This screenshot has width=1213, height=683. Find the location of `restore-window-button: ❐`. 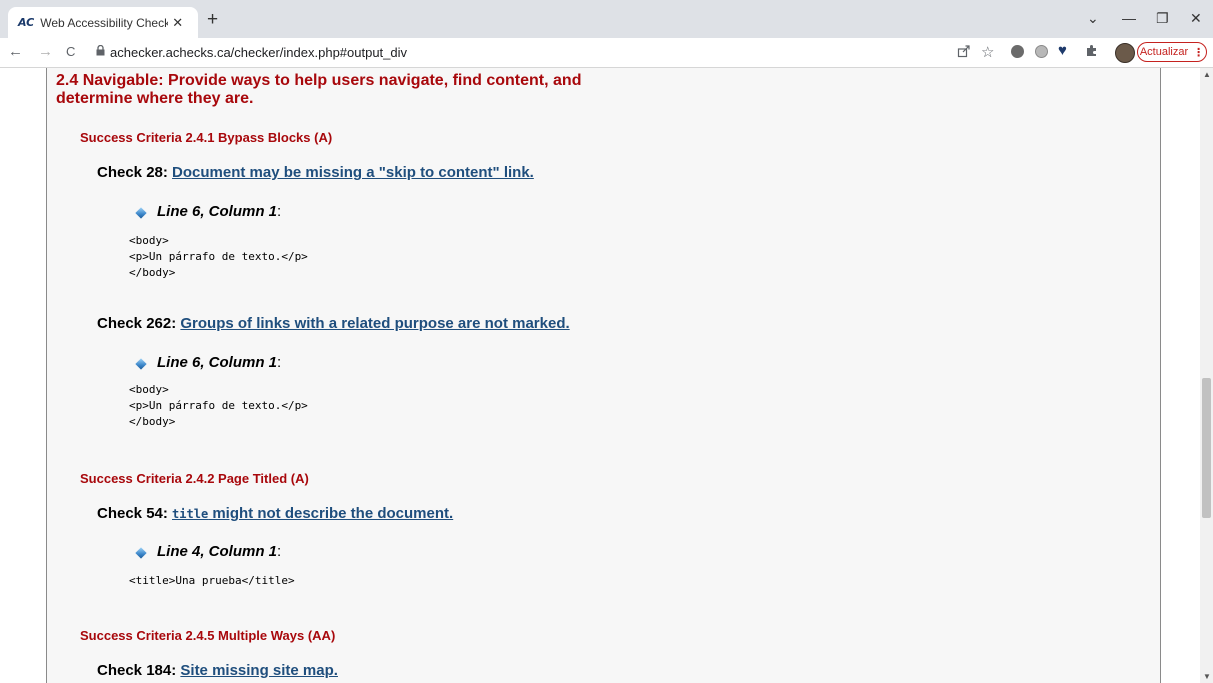

restore-window-button: ❐ is located at coordinates (1162, 18).